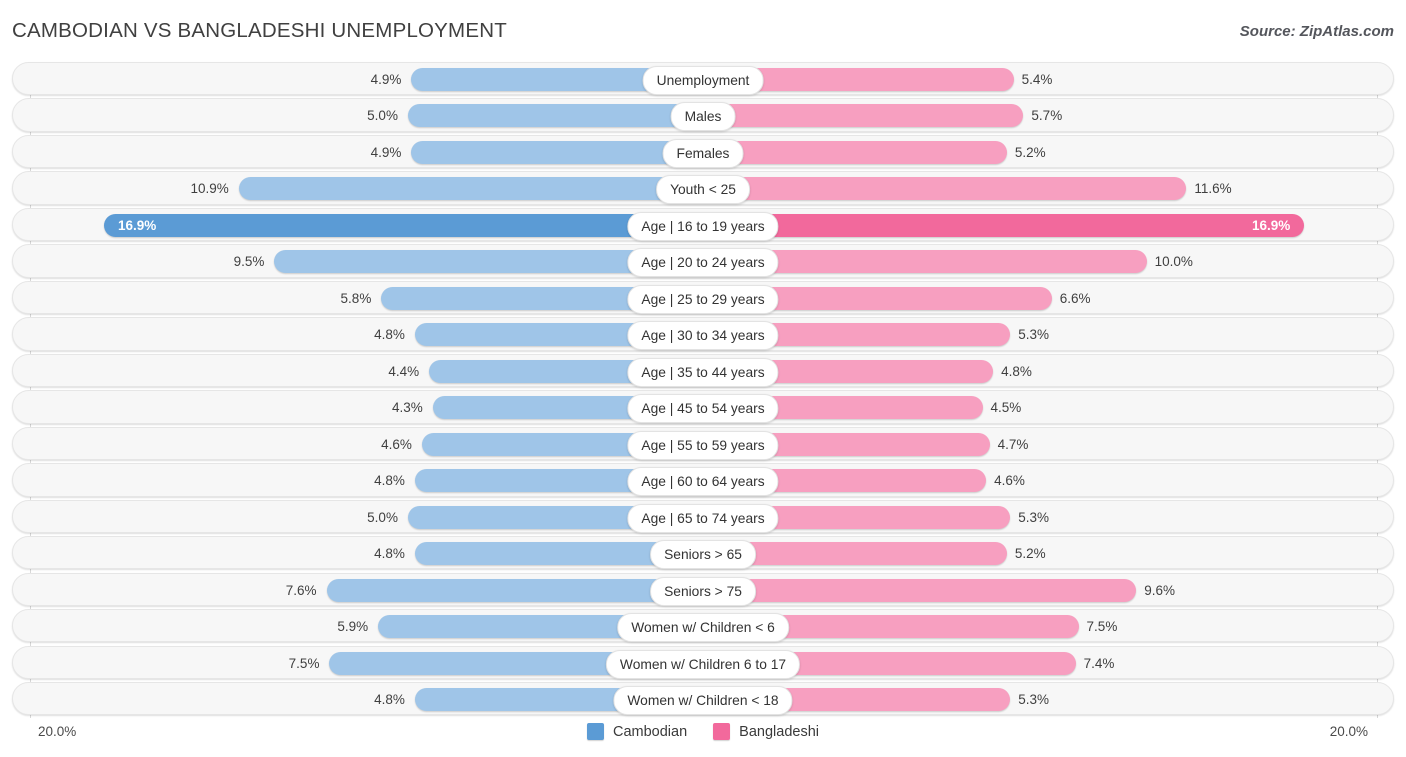 The height and width of the screenshot is (757, 1406). What do you see at coordinates (407, 408) in the screenshot?
I see `value-label-left: 4.3%` at bounding box center [407, 408].